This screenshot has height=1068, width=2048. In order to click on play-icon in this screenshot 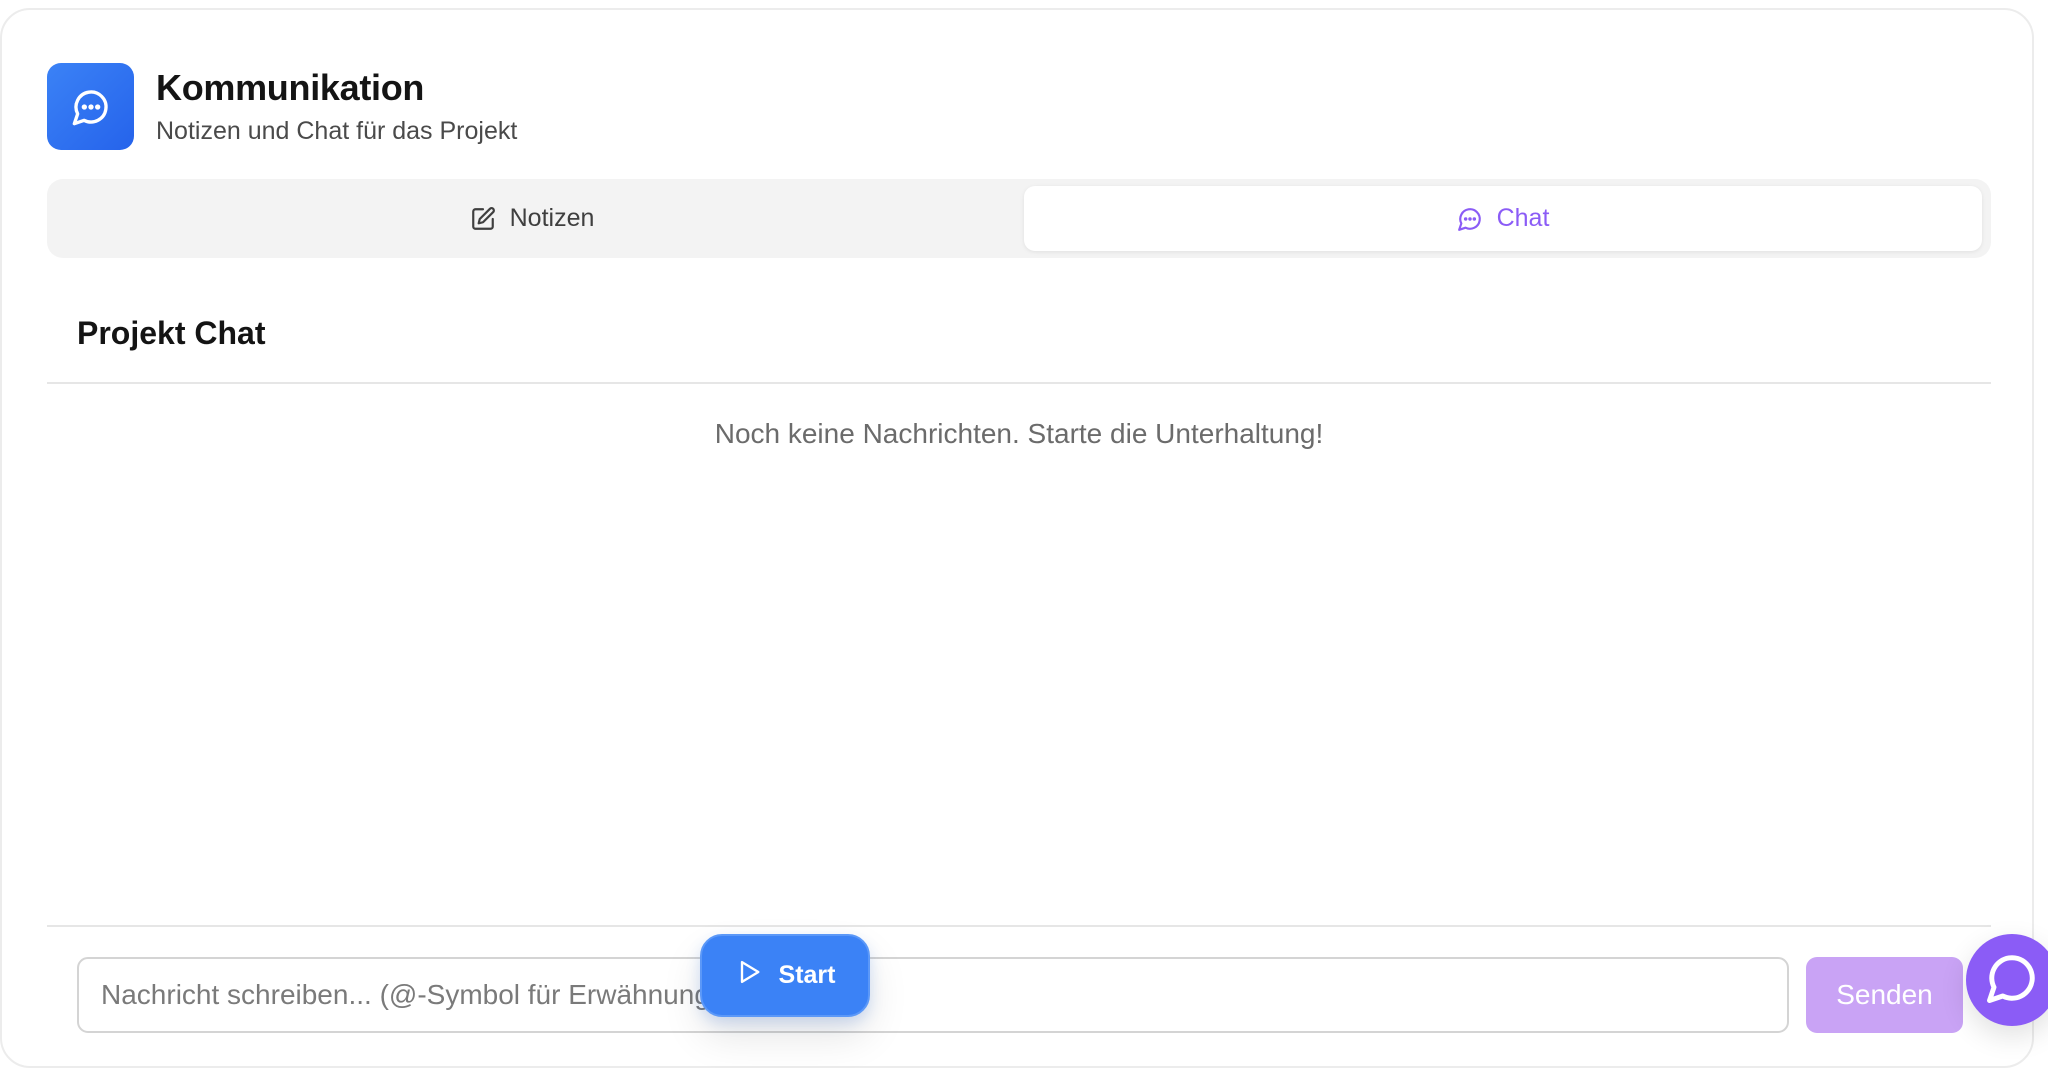, I will do `click(749, 975)`.